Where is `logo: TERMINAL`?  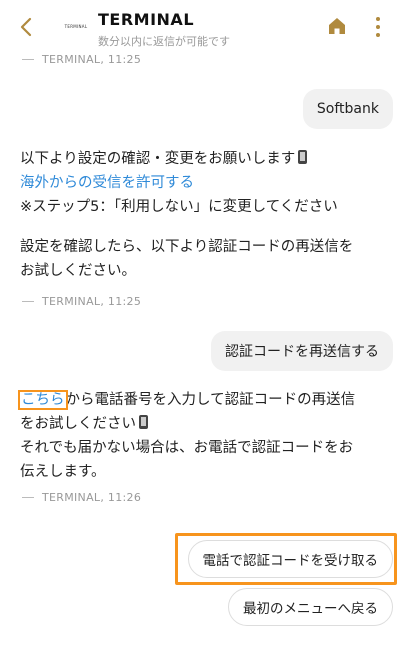
logo: TERMINAL is located at coordinates (76, 26).